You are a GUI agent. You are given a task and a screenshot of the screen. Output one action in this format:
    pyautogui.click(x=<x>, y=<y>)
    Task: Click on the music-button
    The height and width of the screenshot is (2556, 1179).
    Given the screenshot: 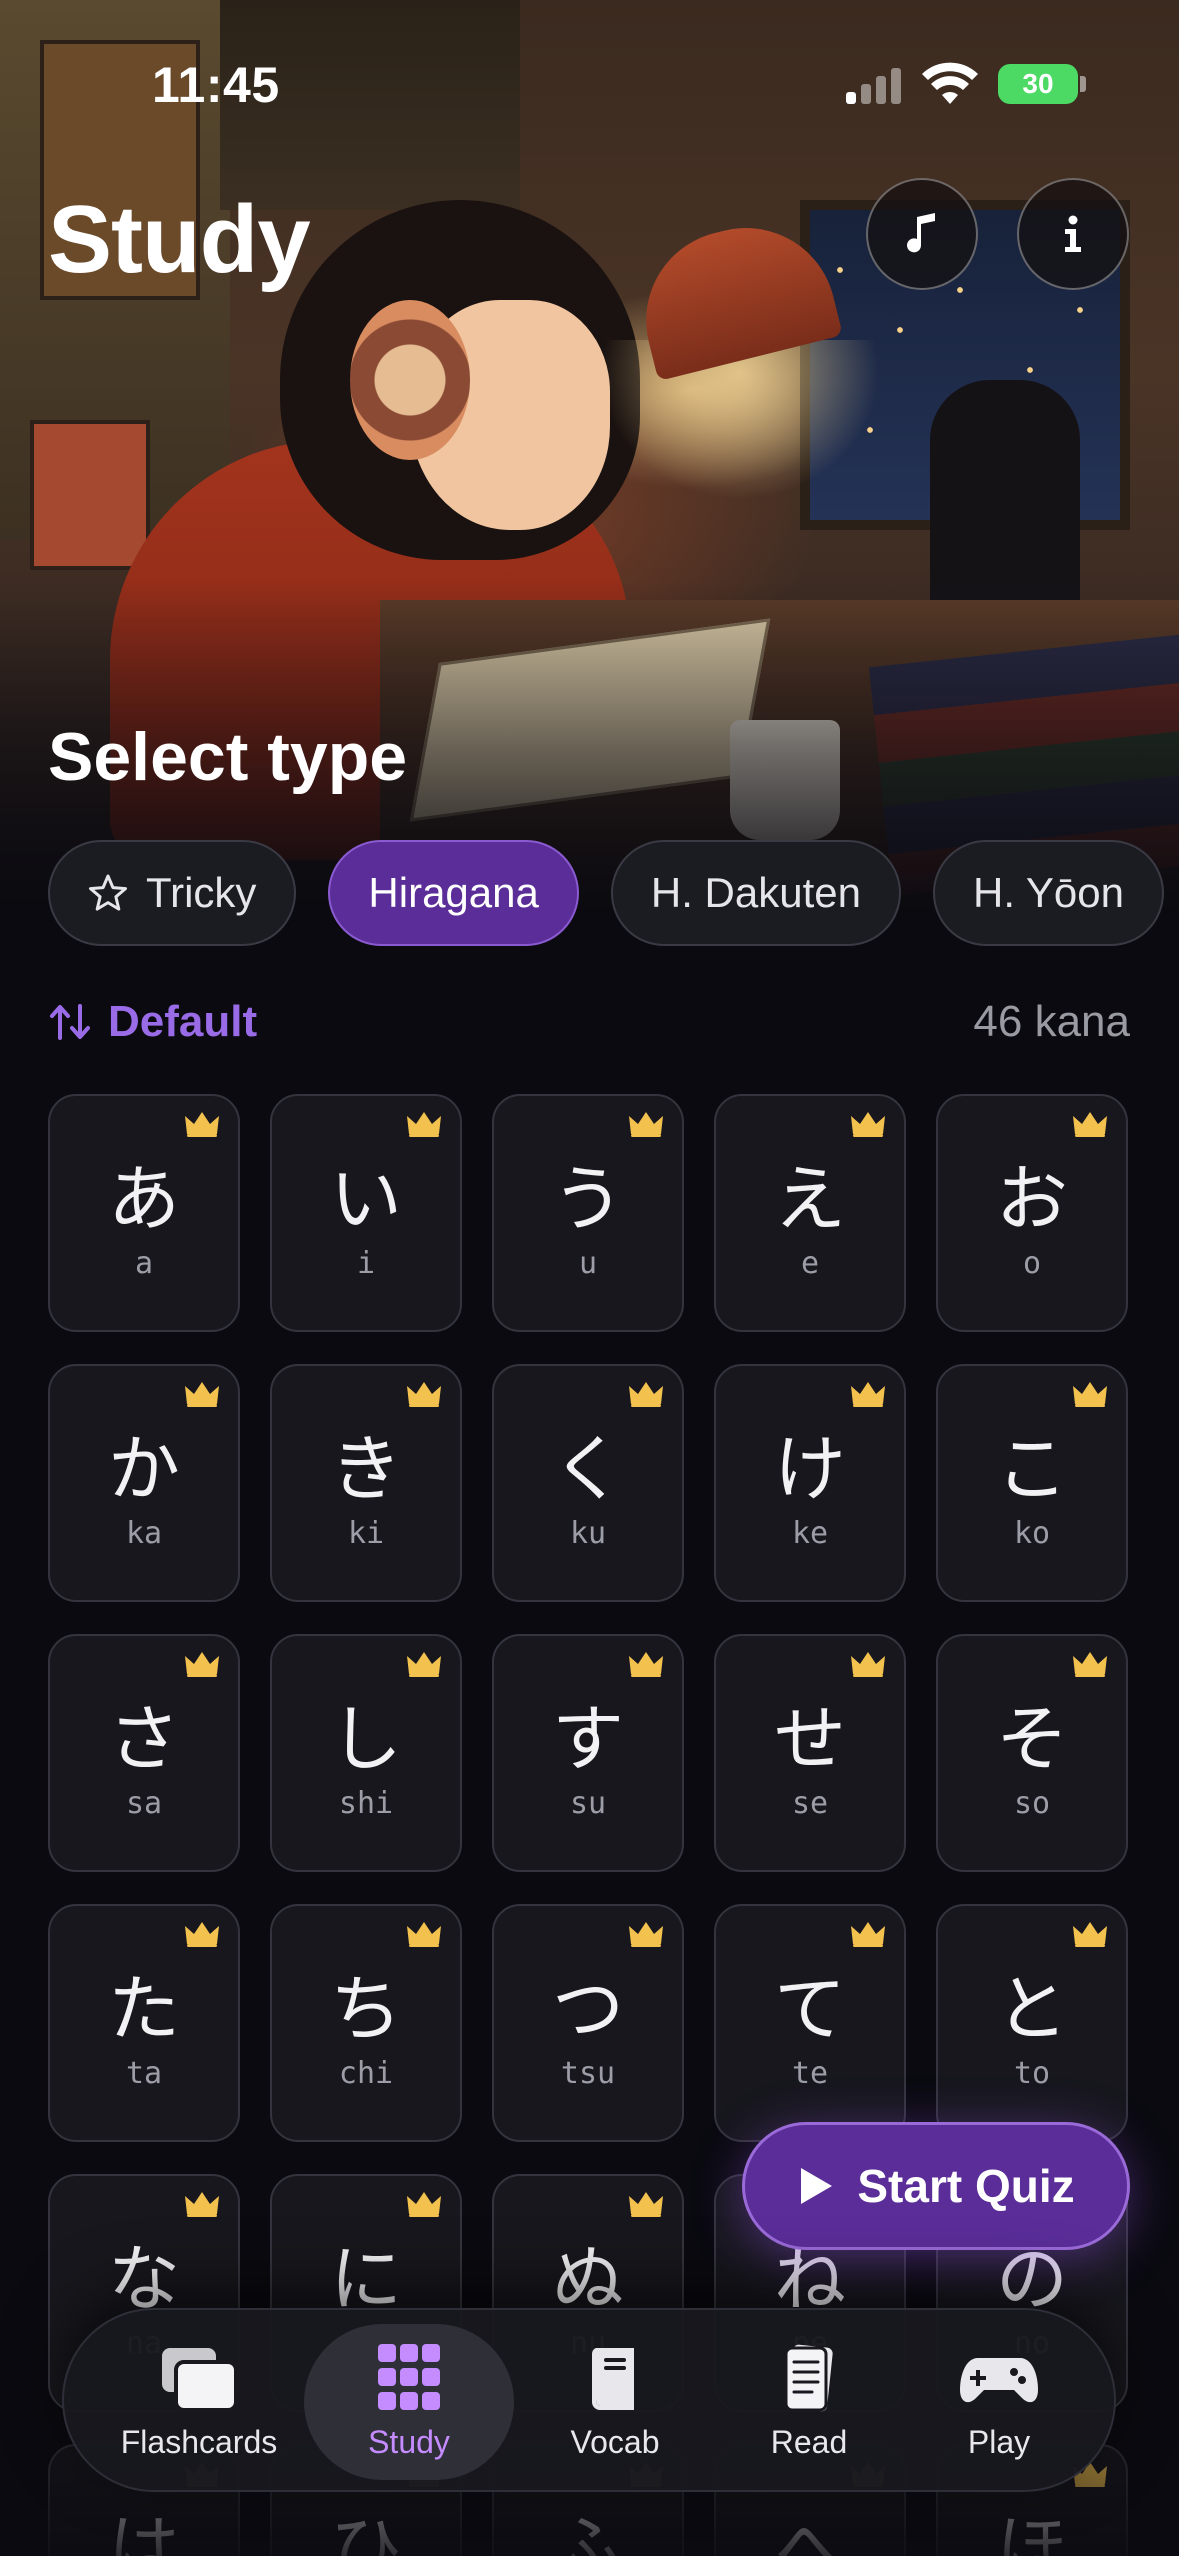 What is the action you would take?
    pyautogui.click(x=922, y=234)
    